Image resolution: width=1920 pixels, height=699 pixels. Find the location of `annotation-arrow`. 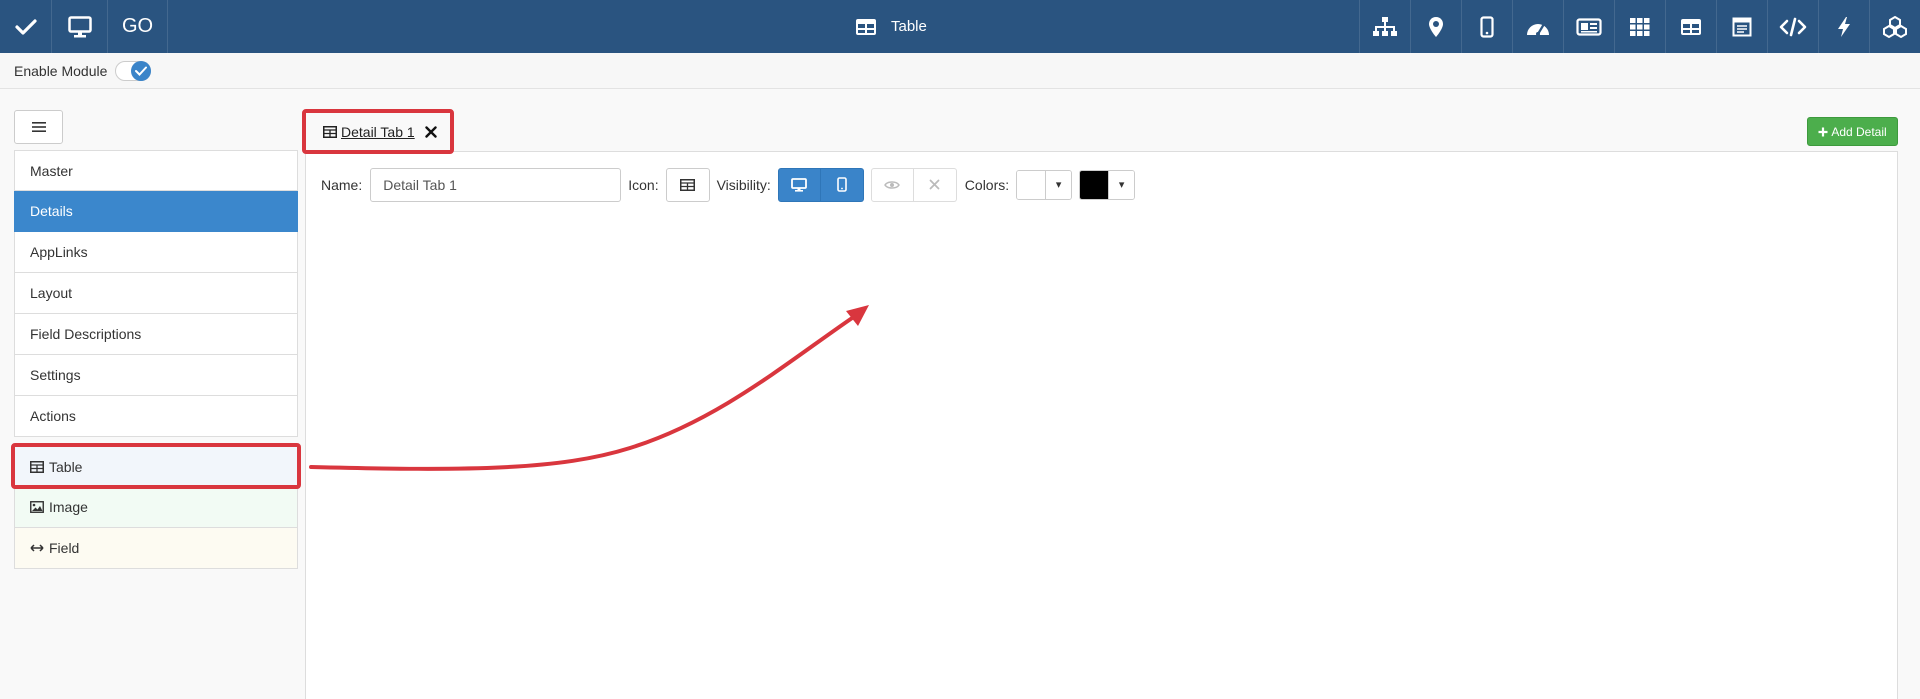

annotation-arrow is located at coordinates (589, 388).